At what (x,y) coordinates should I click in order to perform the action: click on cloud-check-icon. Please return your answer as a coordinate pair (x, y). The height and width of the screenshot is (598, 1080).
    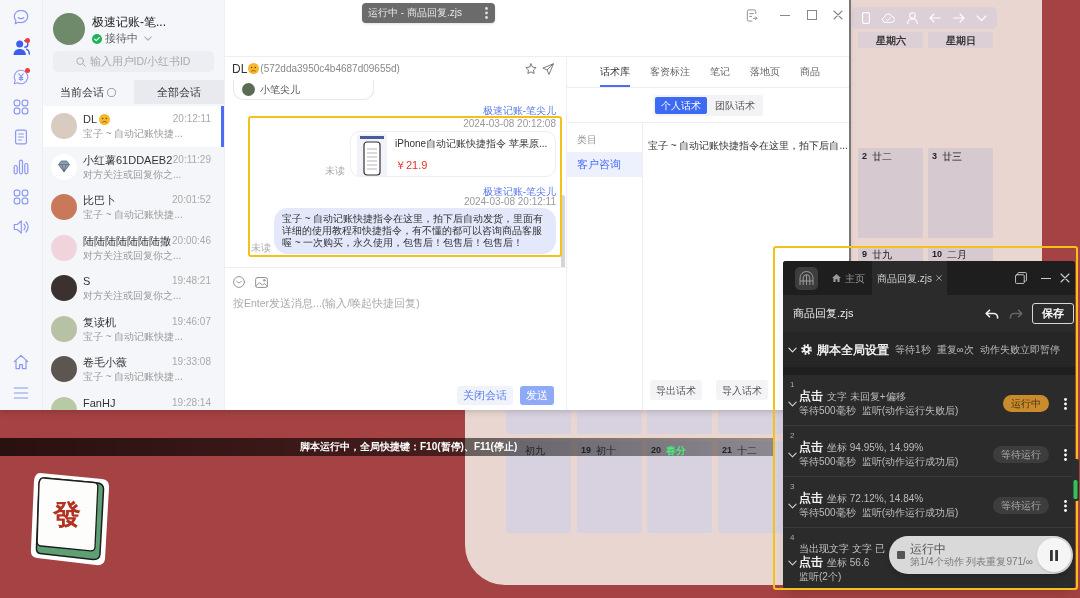
    Looking at the image, I should click on (888, 18).